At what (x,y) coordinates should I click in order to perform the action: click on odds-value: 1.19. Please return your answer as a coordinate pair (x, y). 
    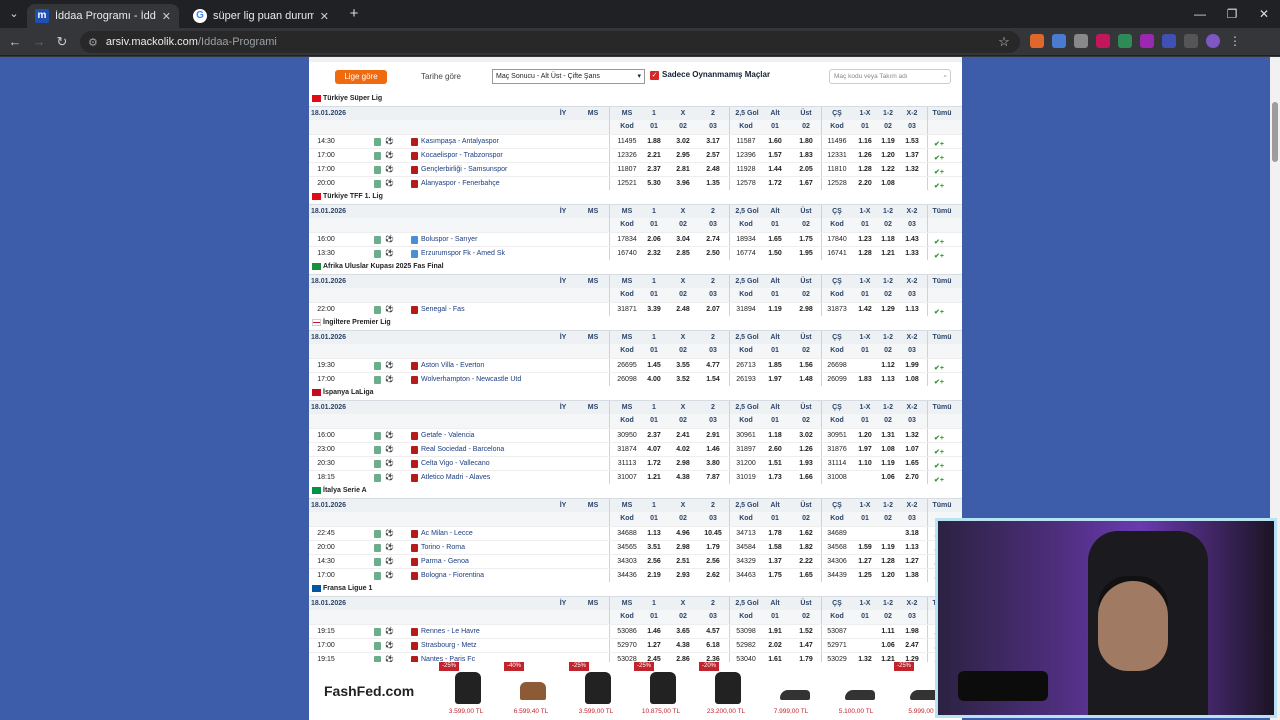
    Looking at the image, I should click on (888, 548).